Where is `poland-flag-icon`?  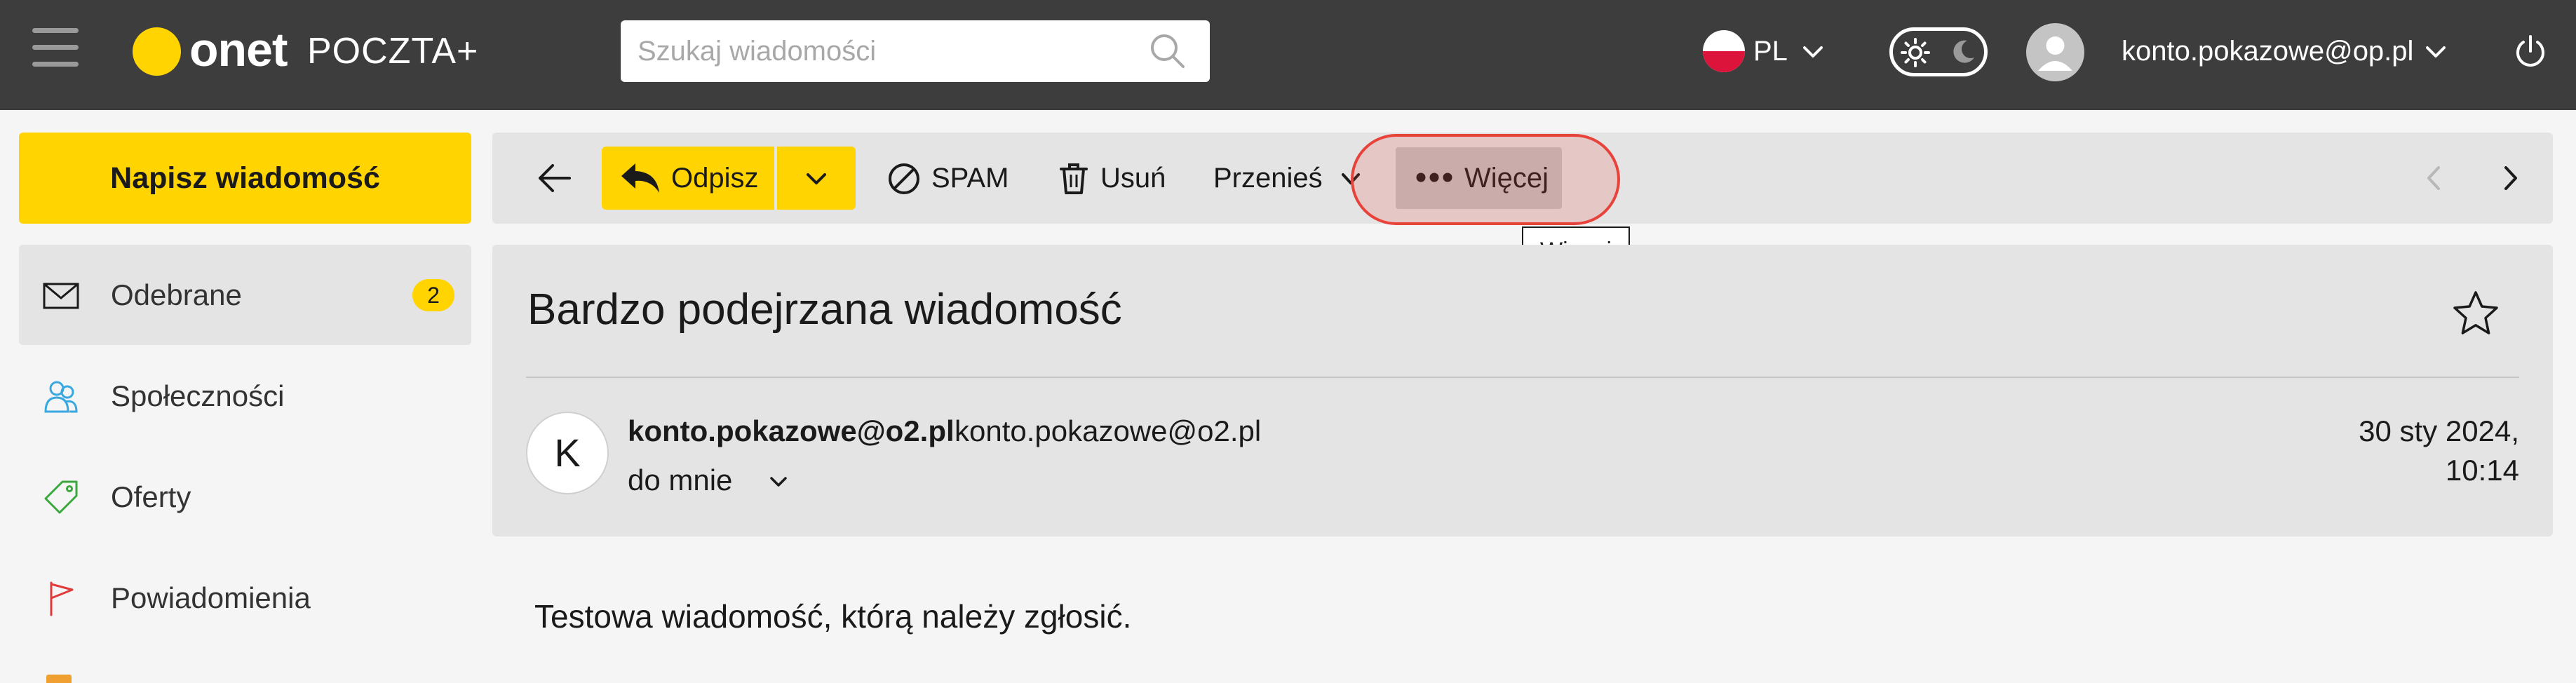
poland-flag-icon is located at coordinates (1724, 51).